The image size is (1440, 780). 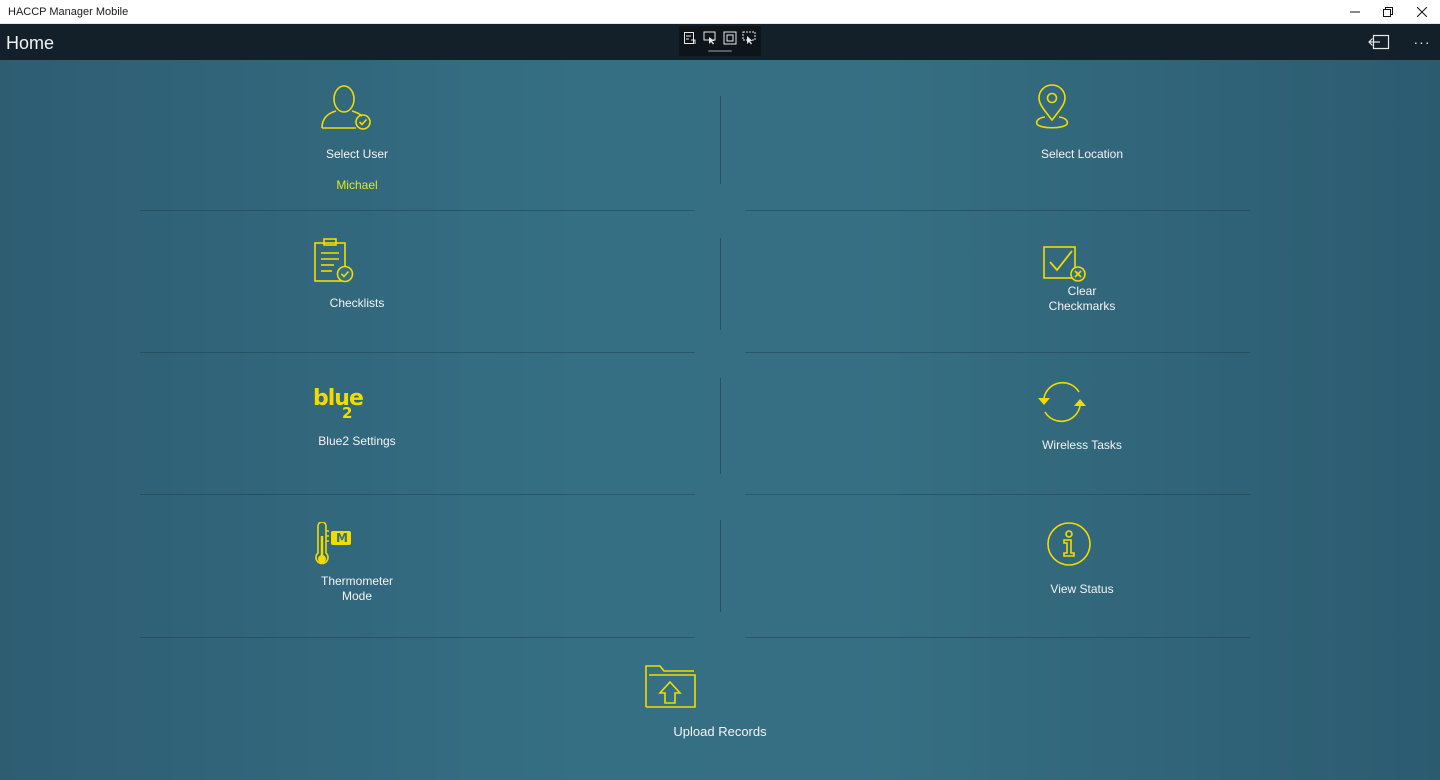 I want to click on sign-out-icon, so click(x=1379, y=42).